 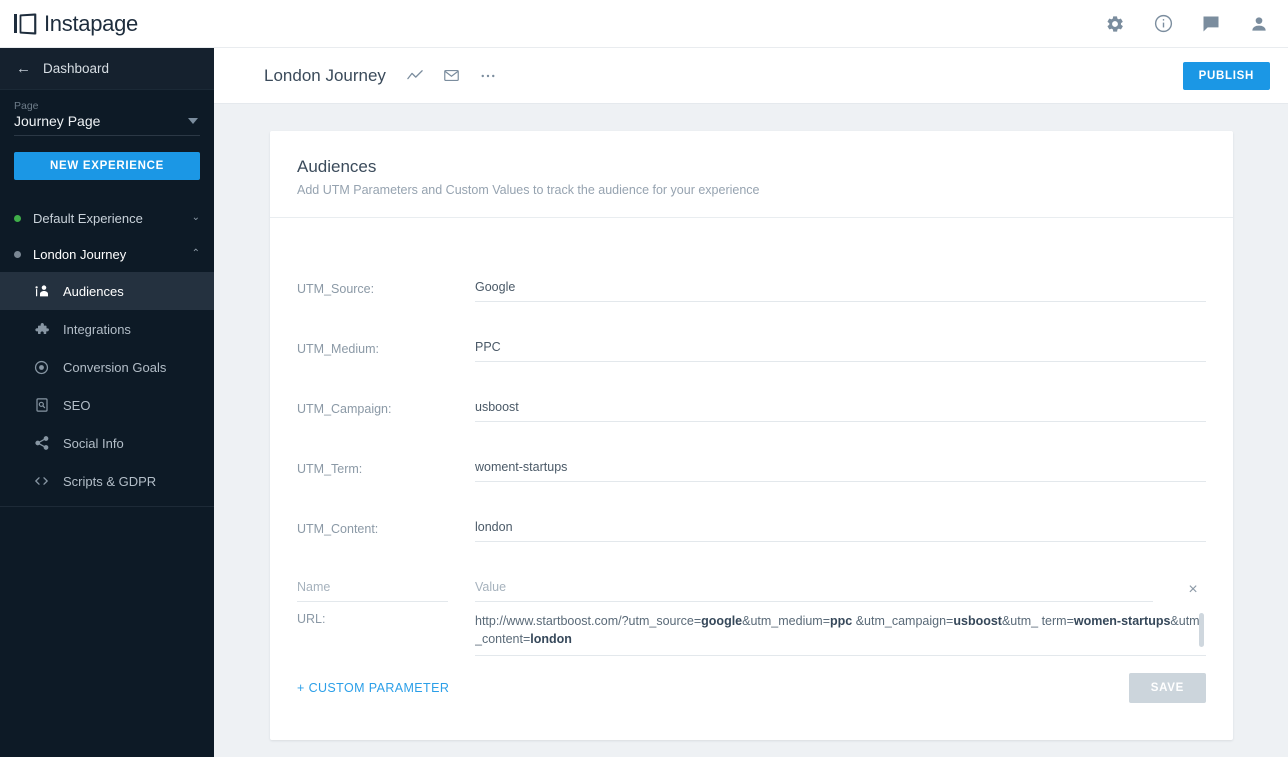 I want to click on top-bar: Instapage, so click(x=644, y=24).